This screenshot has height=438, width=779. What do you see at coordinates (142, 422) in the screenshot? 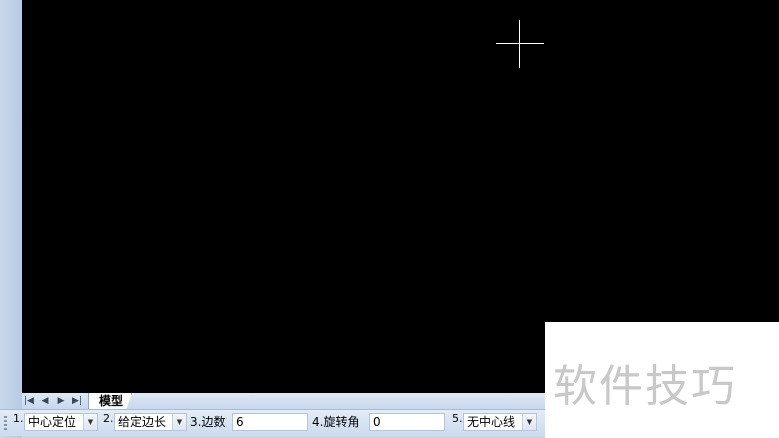
I see `side-length-value: 给定边长` at bounding box center [142, 422].